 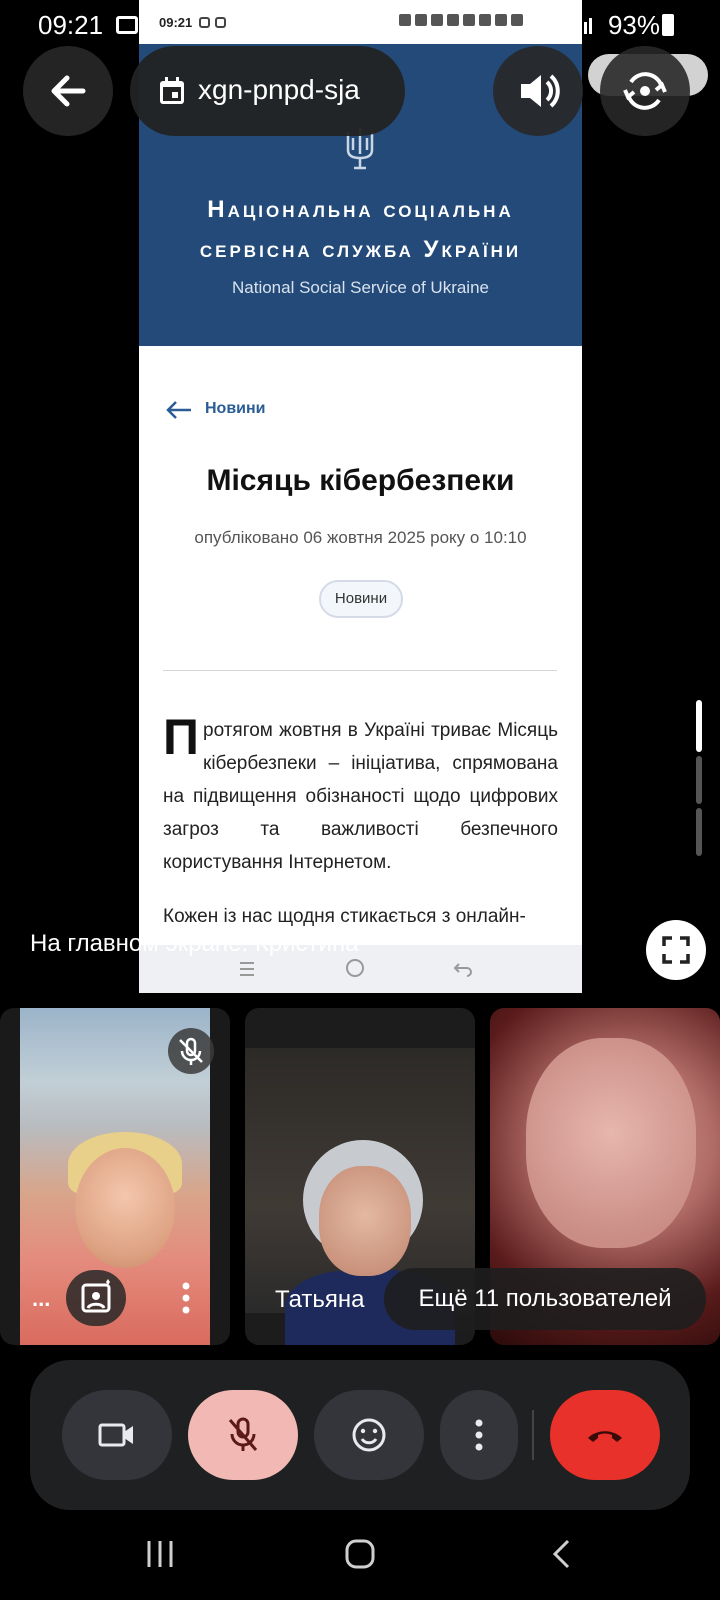 I want to click on screen-record-icon, so click(x=127, y=25).